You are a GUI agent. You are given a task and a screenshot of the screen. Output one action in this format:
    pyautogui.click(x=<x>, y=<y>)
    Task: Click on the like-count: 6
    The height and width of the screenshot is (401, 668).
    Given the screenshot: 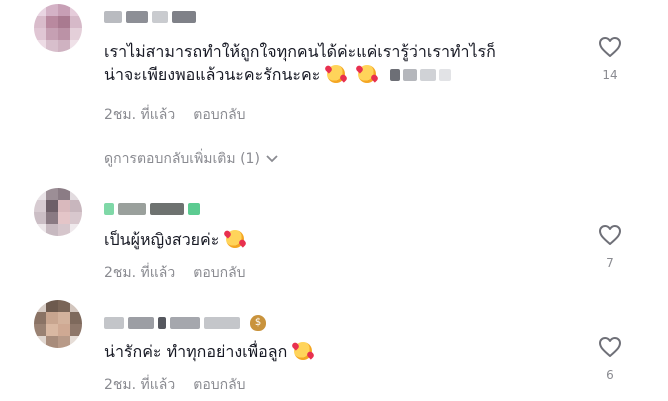 What is the action you would take?
    pyautogui.click(x=610, y=375)
    